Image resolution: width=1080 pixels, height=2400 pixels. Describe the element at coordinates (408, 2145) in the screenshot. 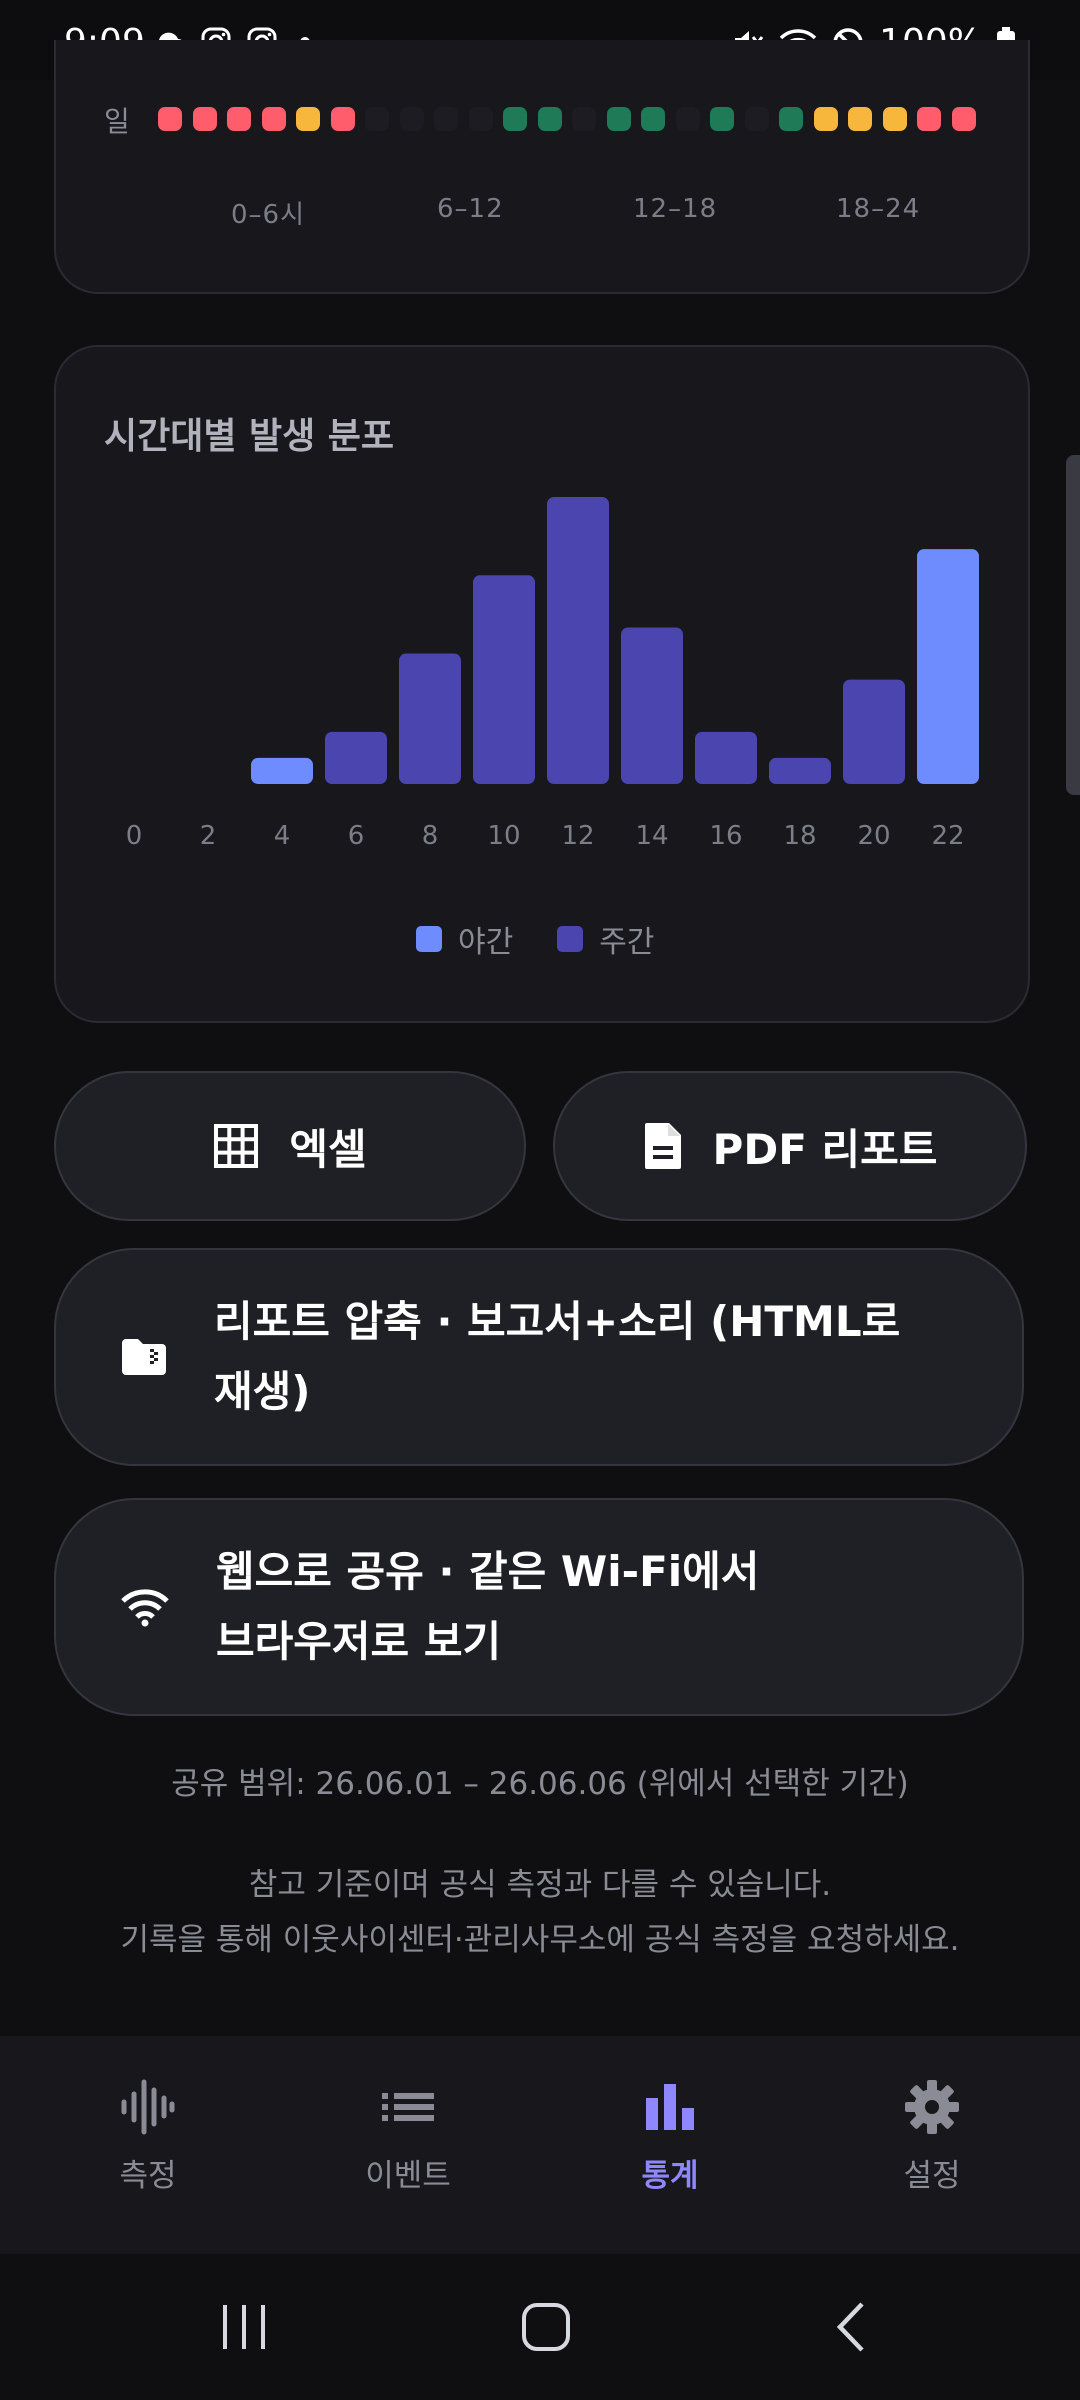

I see `nav-item-events: 이벤트` at that location.